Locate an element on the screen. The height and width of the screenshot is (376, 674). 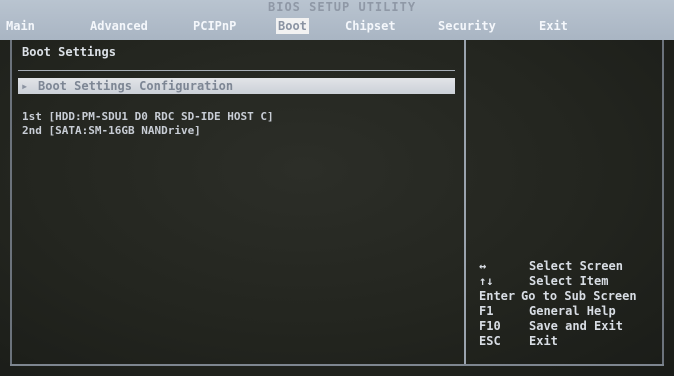
submenu-arrow-icon: ▸ is located at coordinates (25, 86).